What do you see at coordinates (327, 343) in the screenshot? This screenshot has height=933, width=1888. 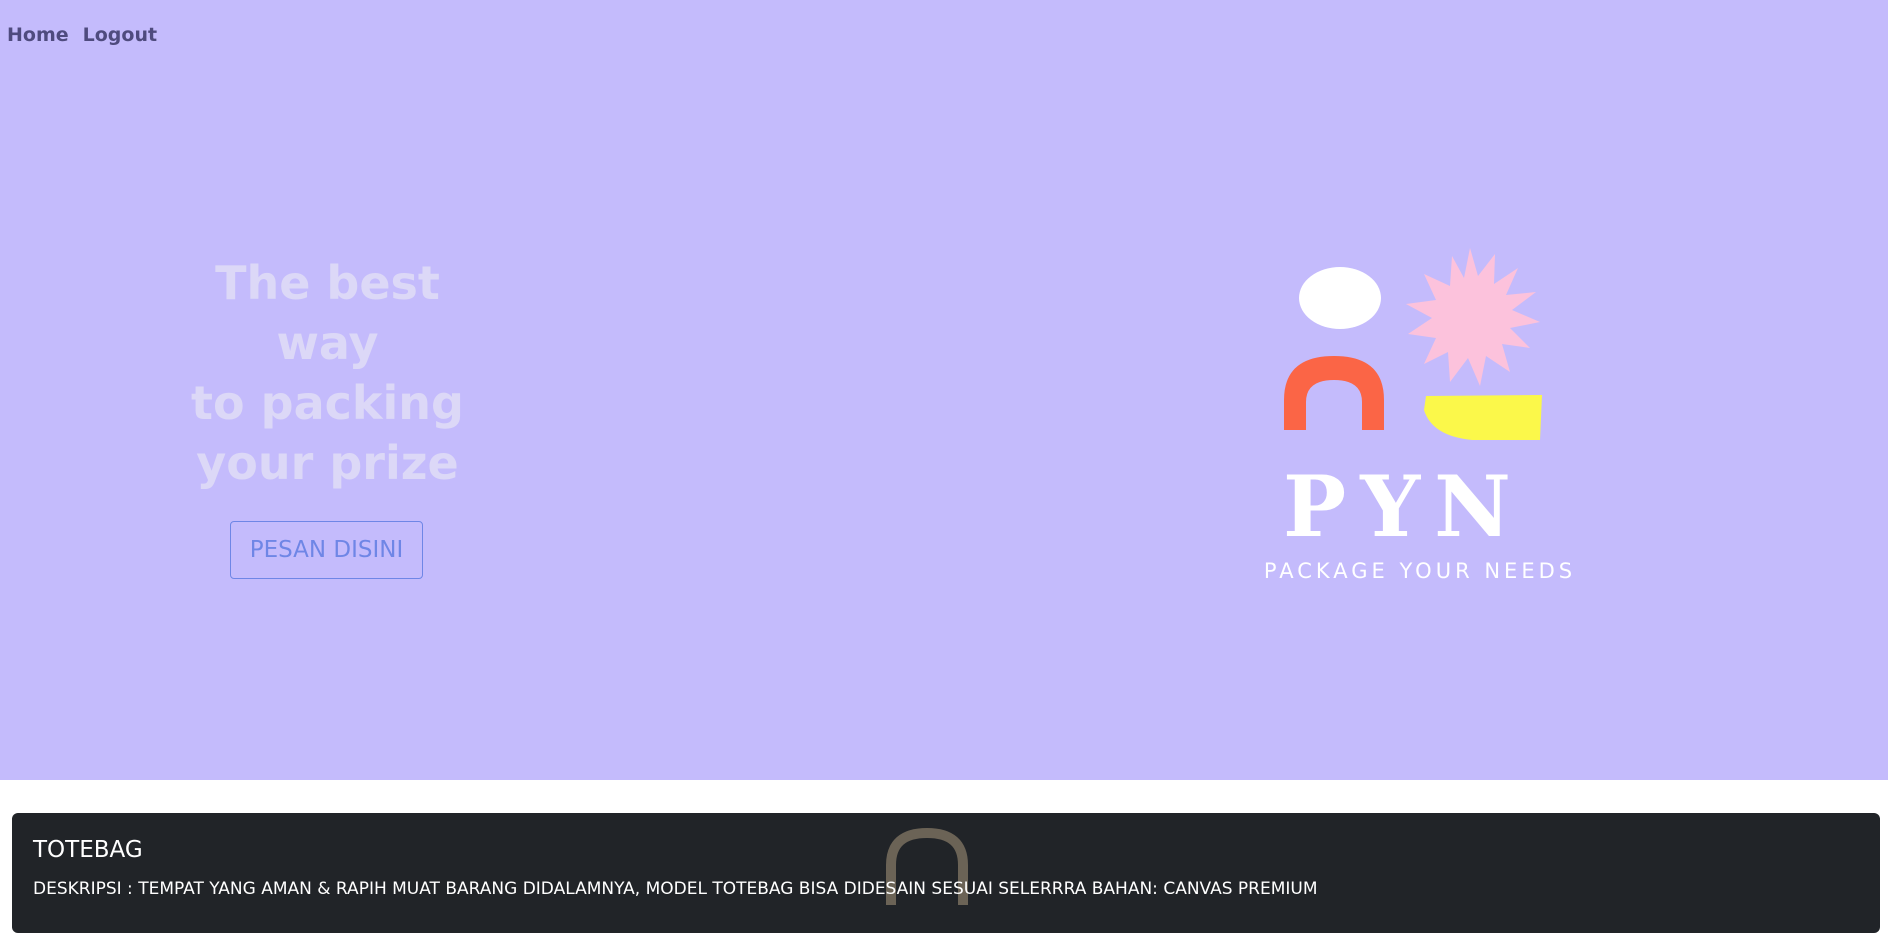 I see `headline-line: way` at bounding box center [327, 343].